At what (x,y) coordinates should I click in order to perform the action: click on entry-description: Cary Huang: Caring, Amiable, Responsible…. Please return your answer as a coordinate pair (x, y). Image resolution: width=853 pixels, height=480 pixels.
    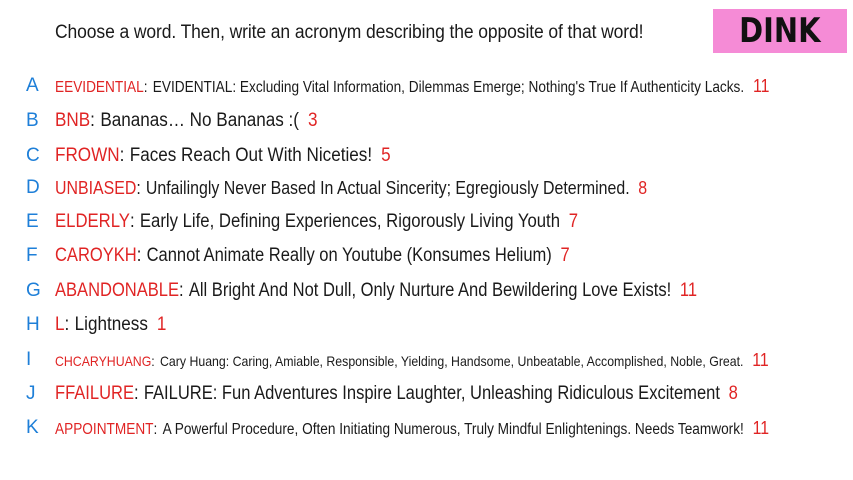
    Looking at the image, I should click on (452, 360).